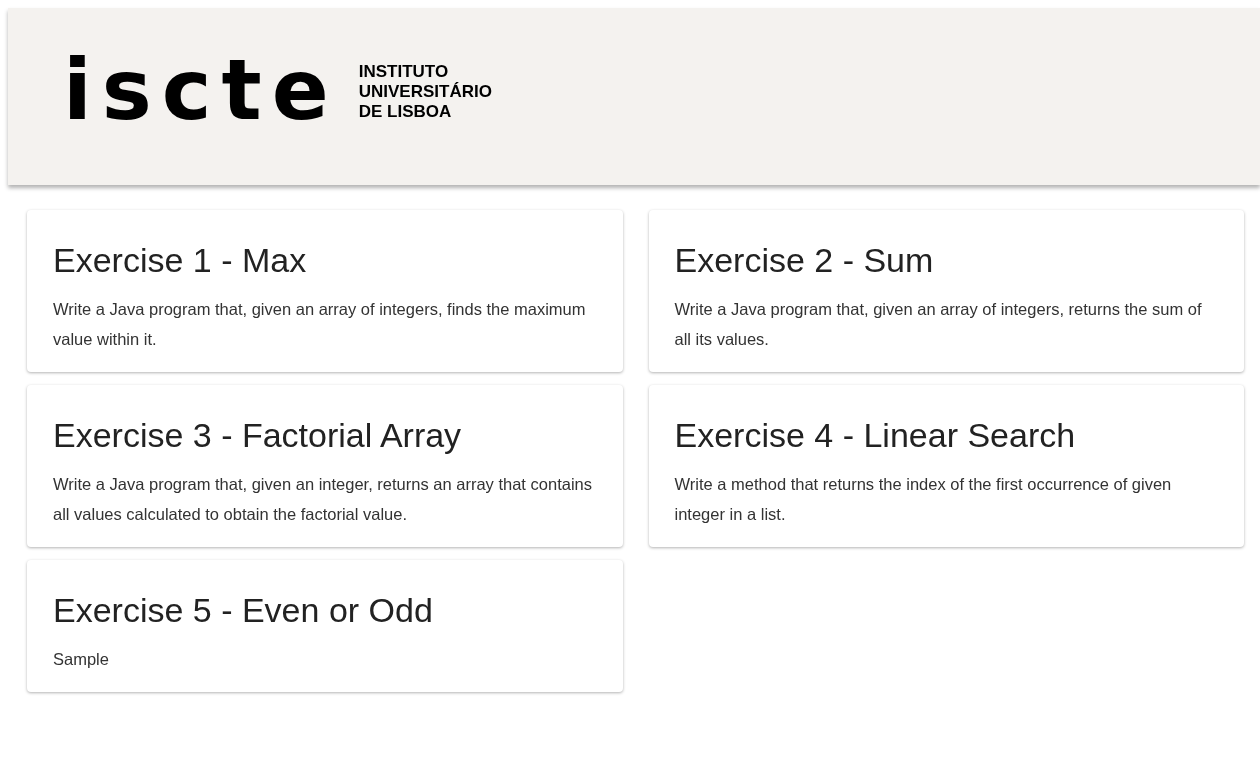  Describe the element at coordinates (946, 291) in the screenshot. I see `exercise-card: Exercise 2 - Sum Write a Java program that, given an array of integers, returns the sum of all its values.` at that location.